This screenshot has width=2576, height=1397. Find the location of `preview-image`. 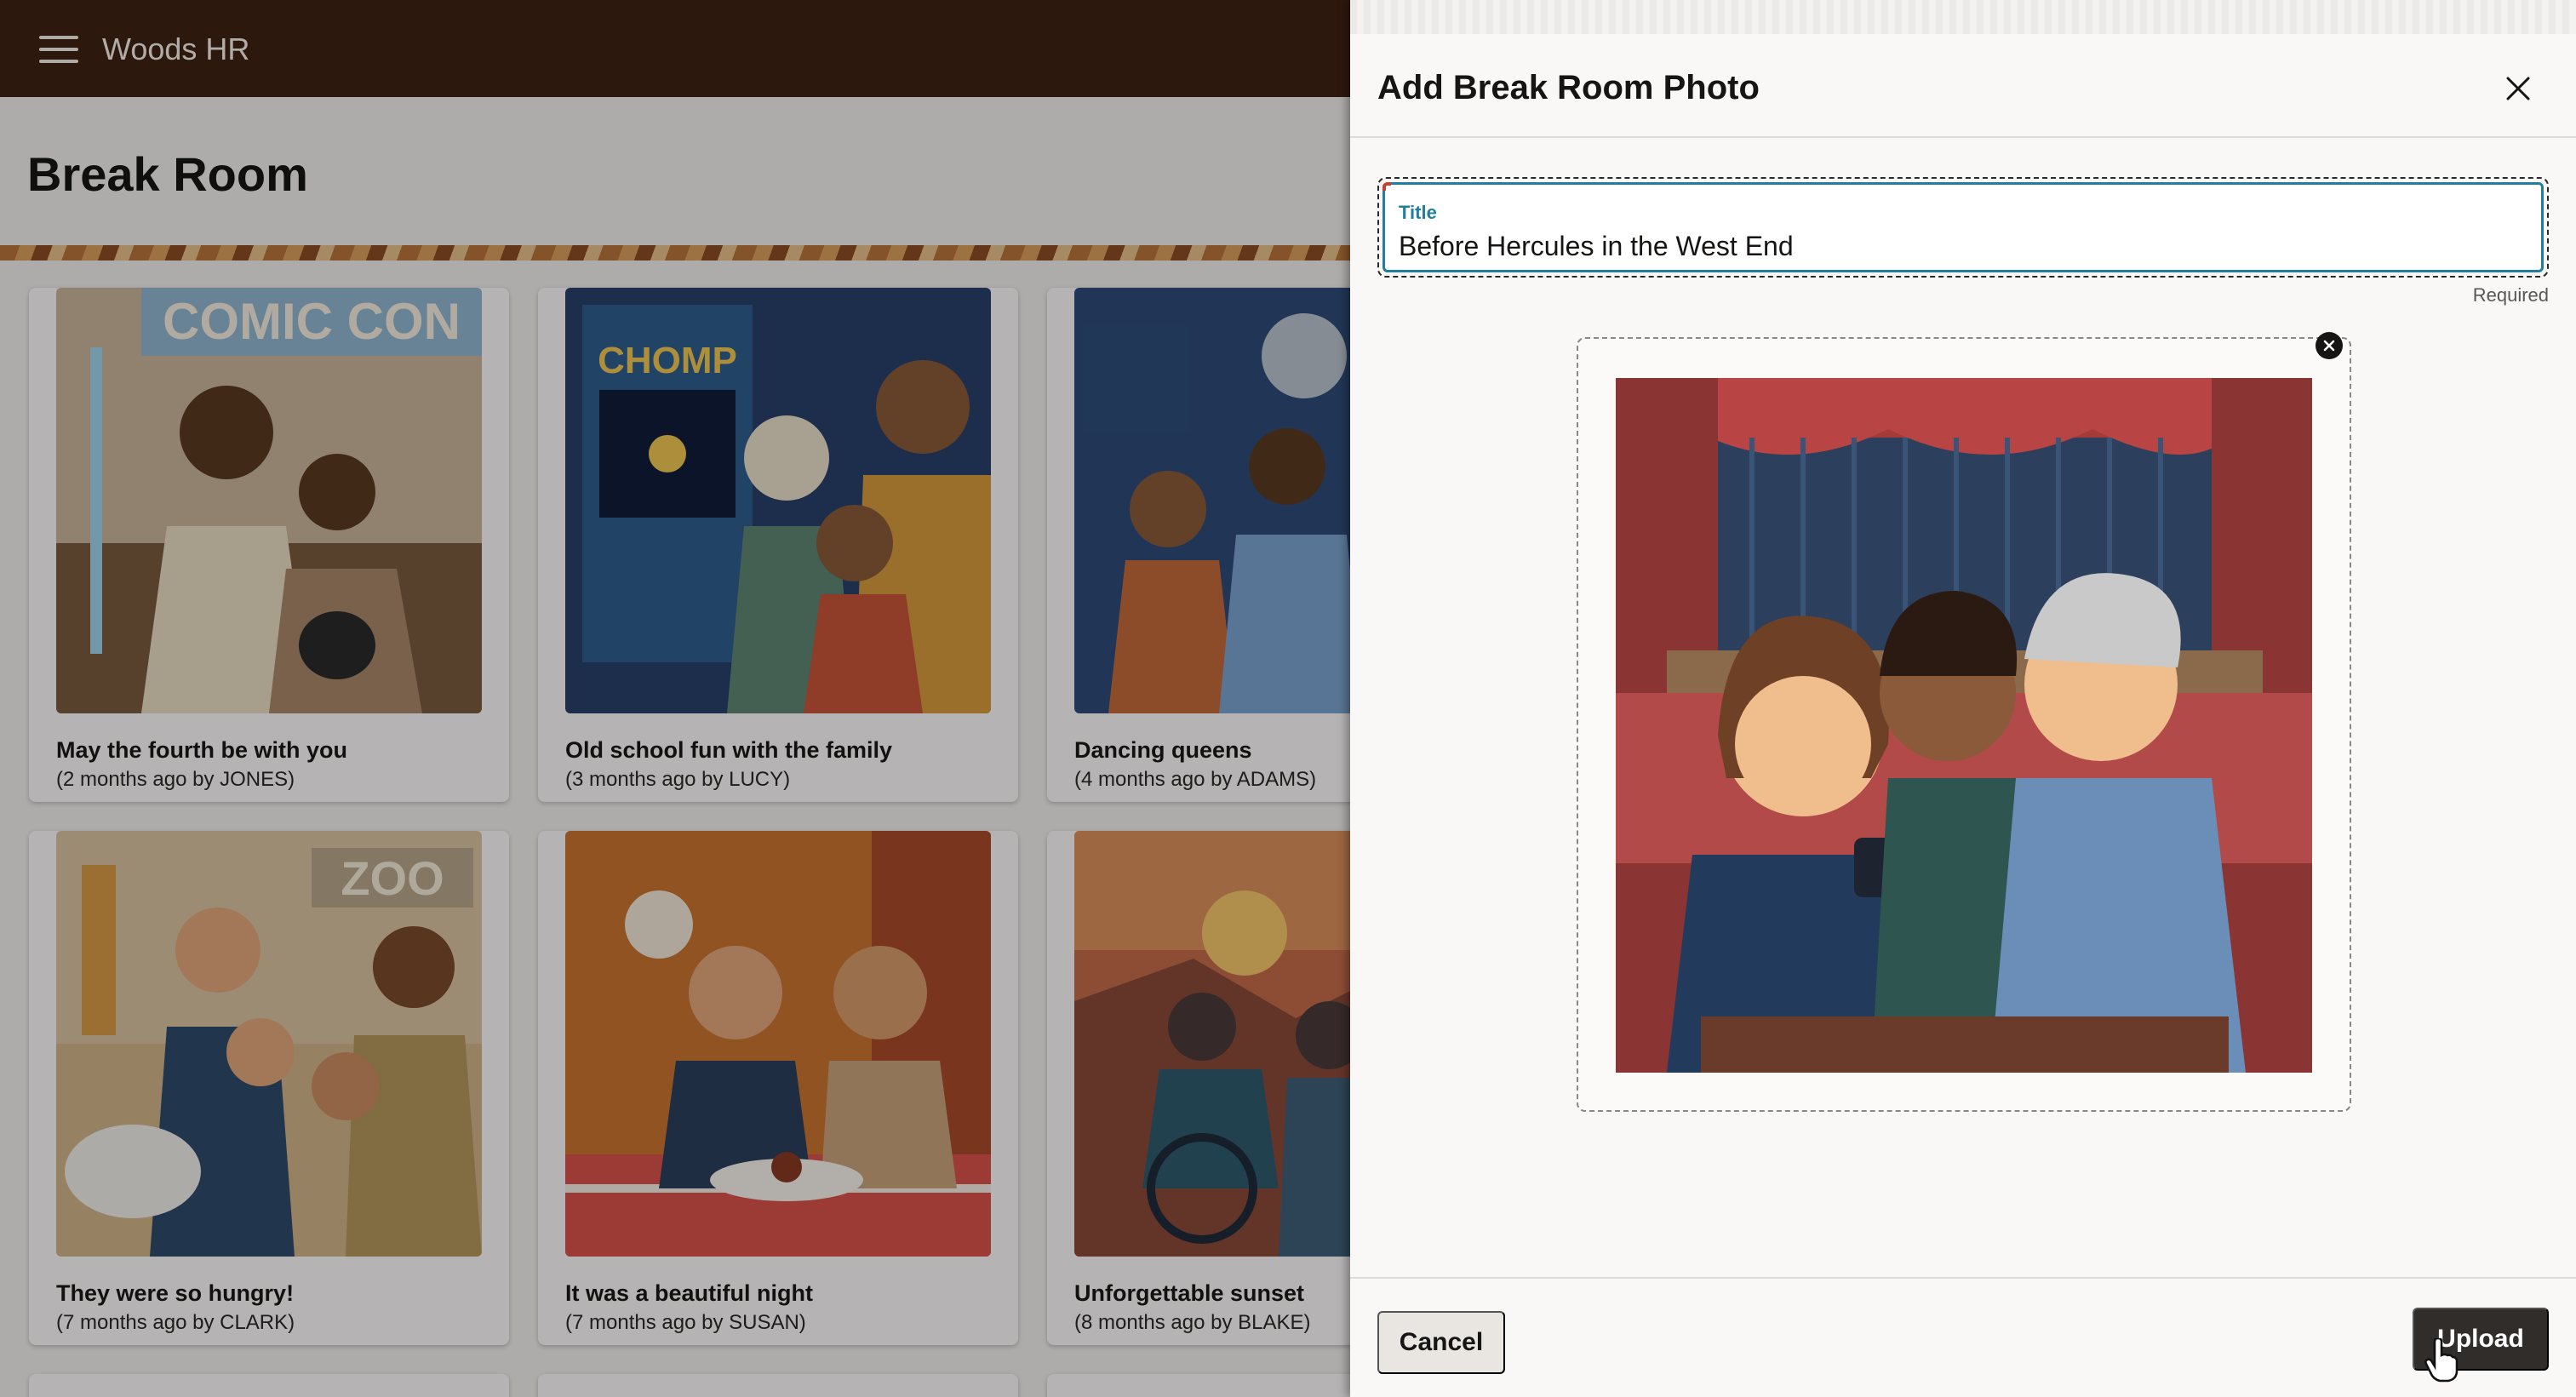

preview-image is located at coordinates (1964, 725).